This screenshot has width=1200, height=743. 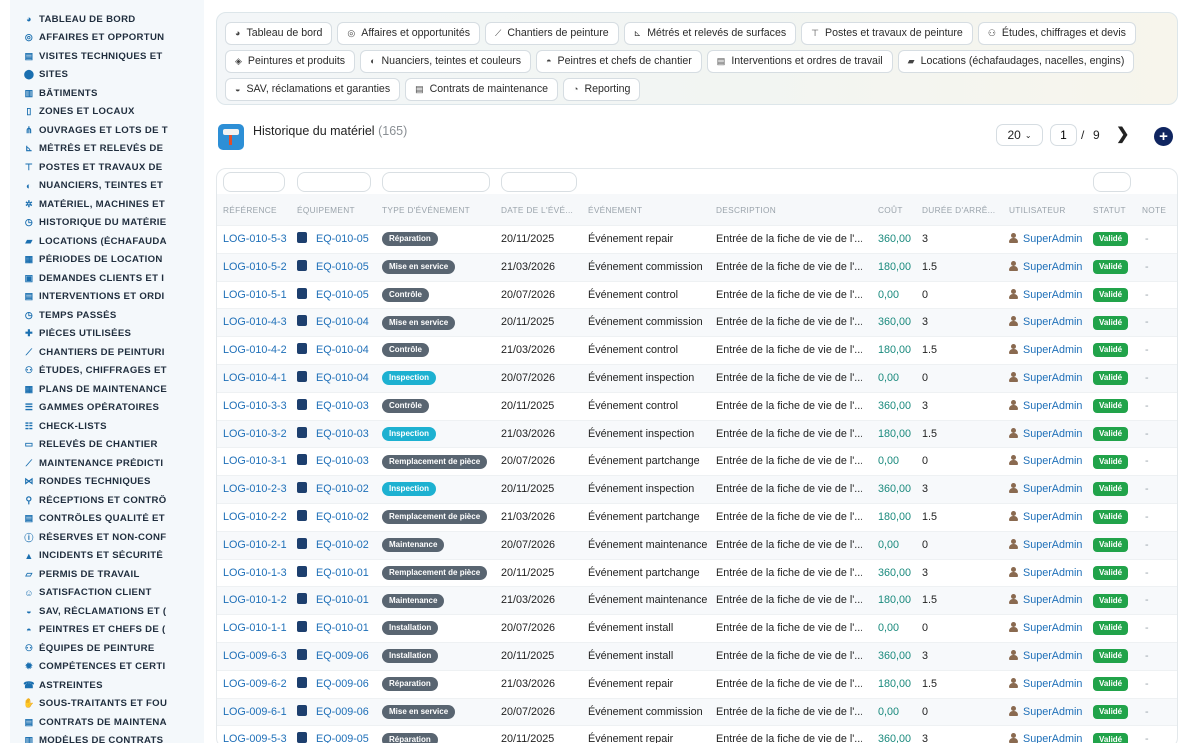 I want to click on column-header-note: NOTE, so click(x=1154, y=210).